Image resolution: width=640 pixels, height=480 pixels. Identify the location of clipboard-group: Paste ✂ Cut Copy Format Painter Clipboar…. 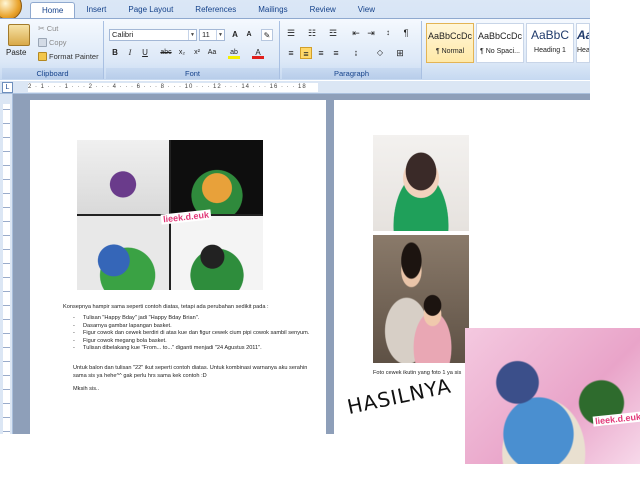
(53, 50).